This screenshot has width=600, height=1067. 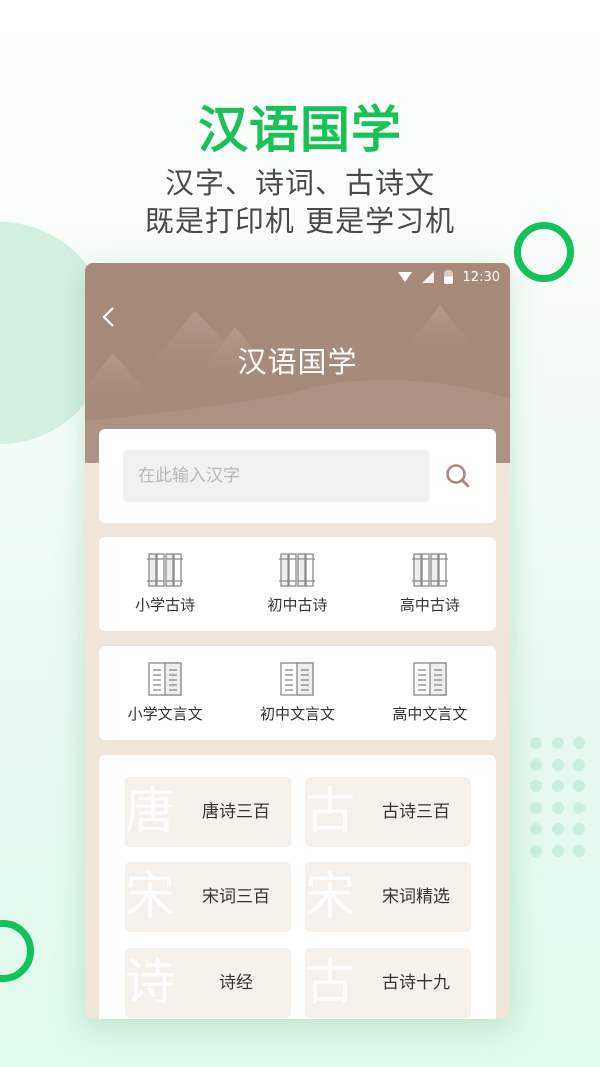 I want to click on status-time: 12:30, so click(x=481, y=277).